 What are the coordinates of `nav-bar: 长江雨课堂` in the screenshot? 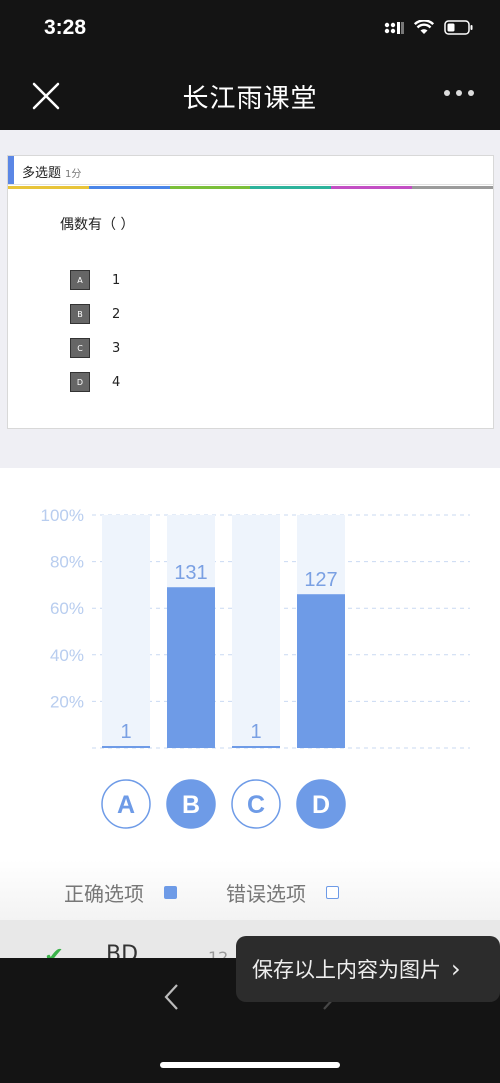 It's located at (250, 96).